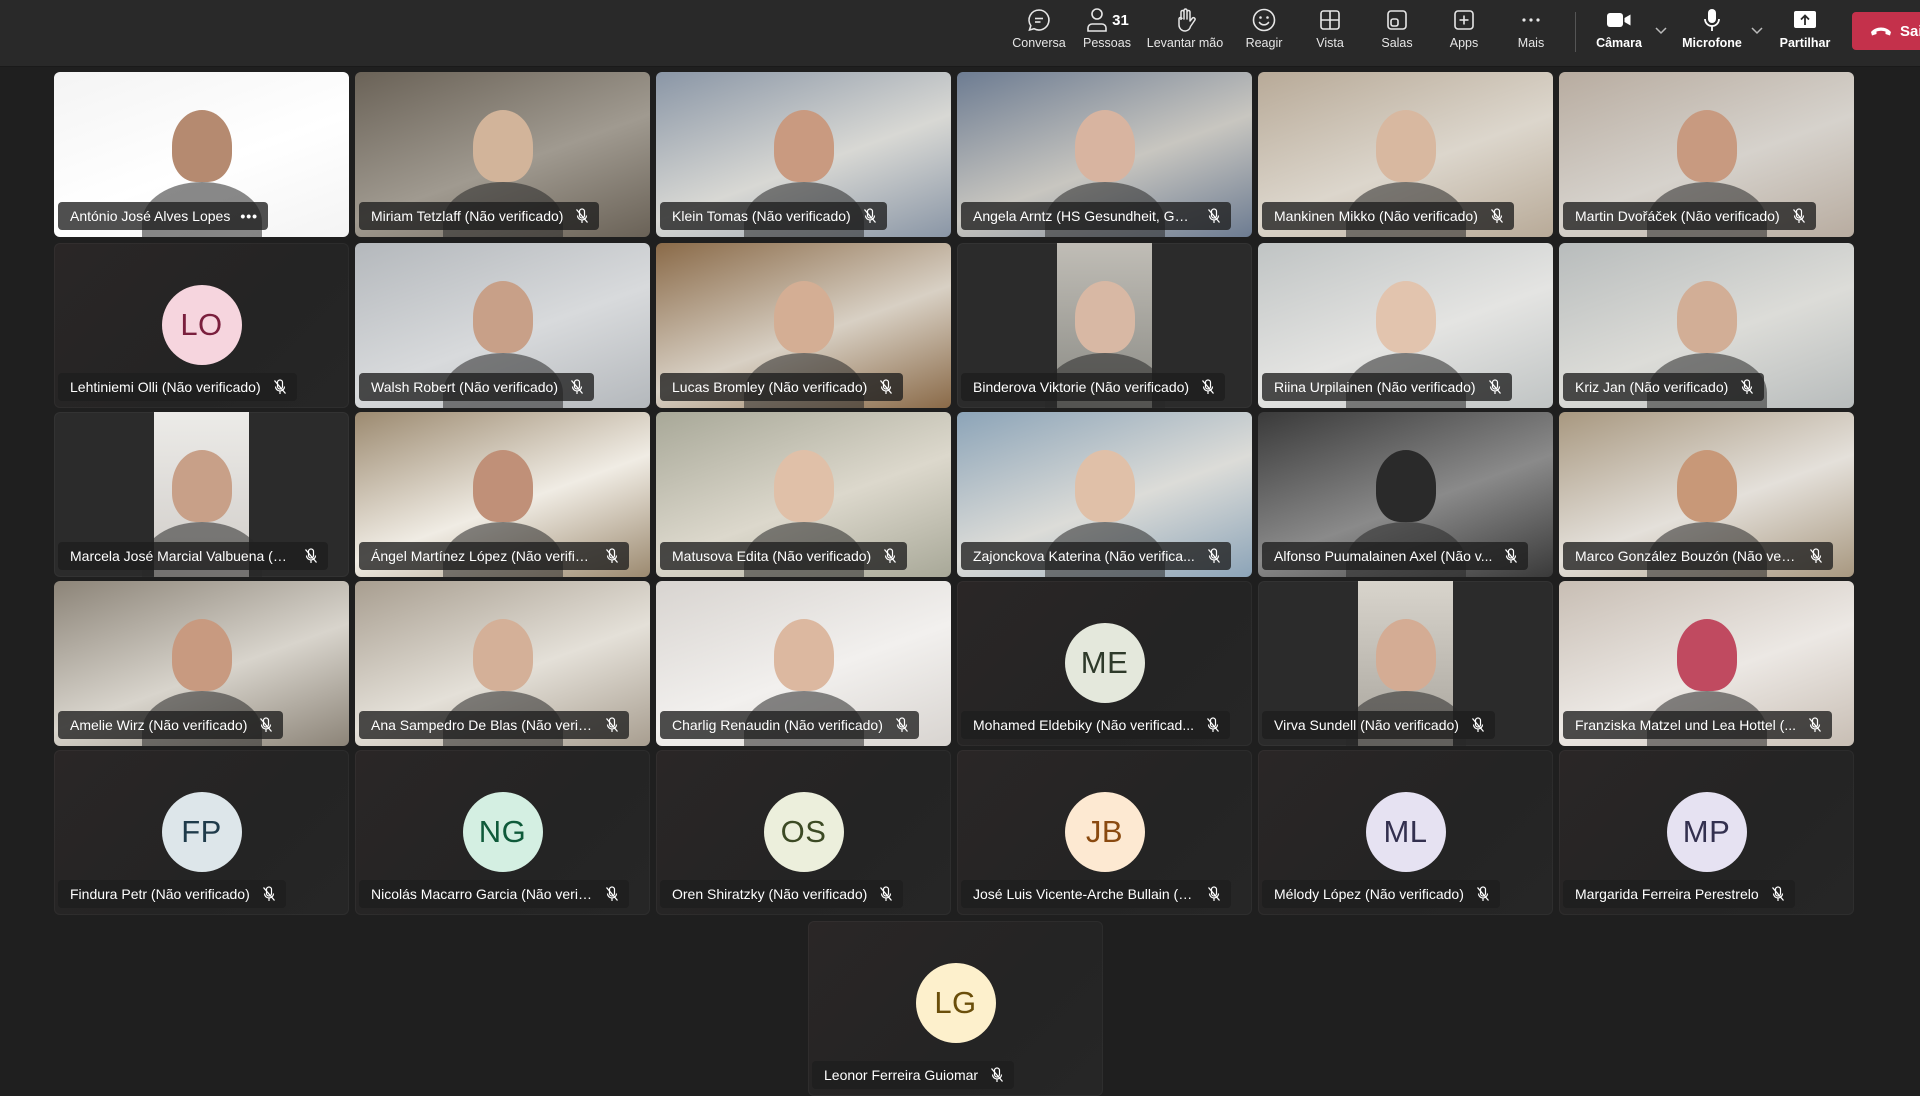 The height and width of the screenshot is (1096, 1920). I want to click on microphone-button: Microfone, so click(1712, 33).